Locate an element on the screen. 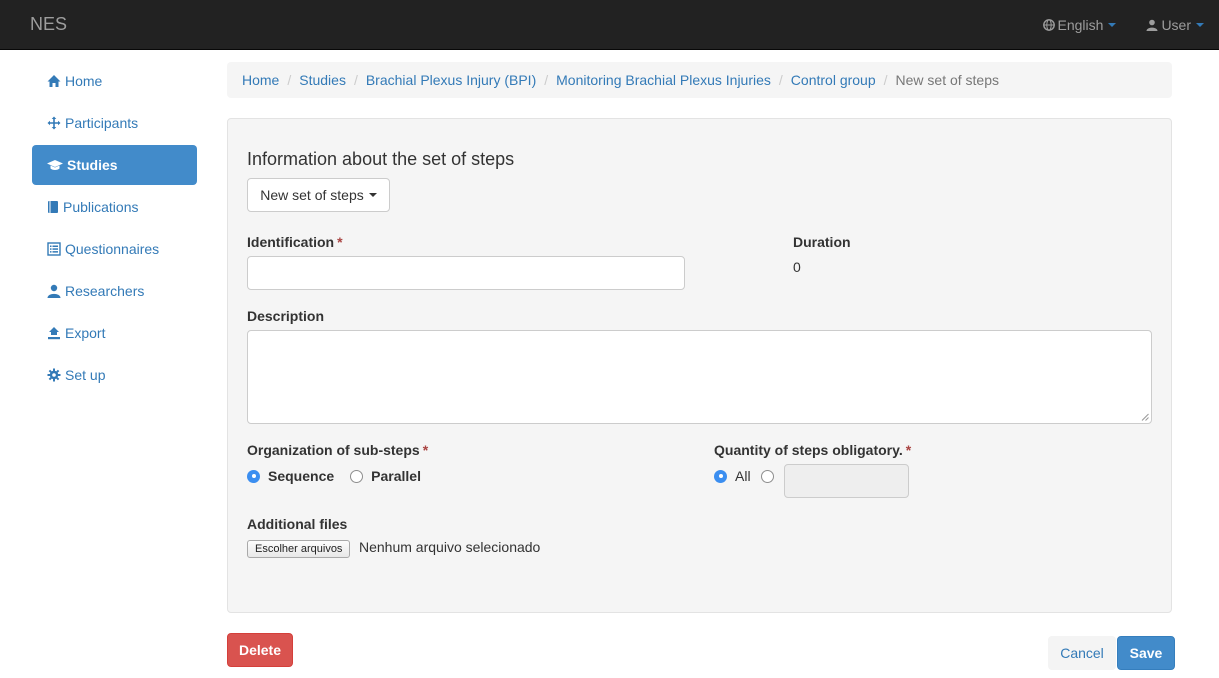 The width and height of the screenshot is (1219, 678). user-label: User is located at coordinates (1176, 25).